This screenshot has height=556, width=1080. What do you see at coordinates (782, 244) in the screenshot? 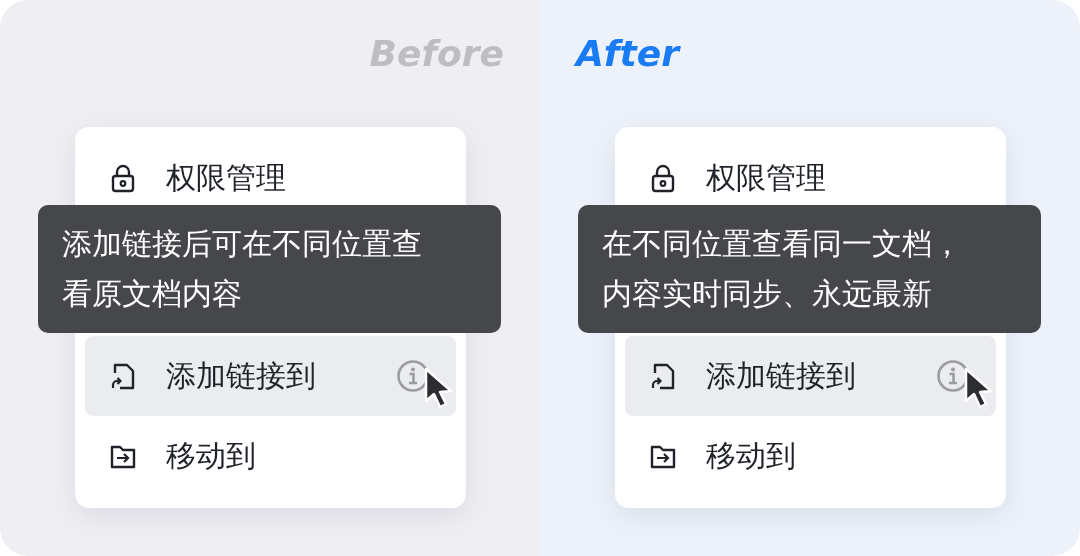
I see `tooltip-text: 在不同位置查看同一文档，` at bounding box center [782, 244].